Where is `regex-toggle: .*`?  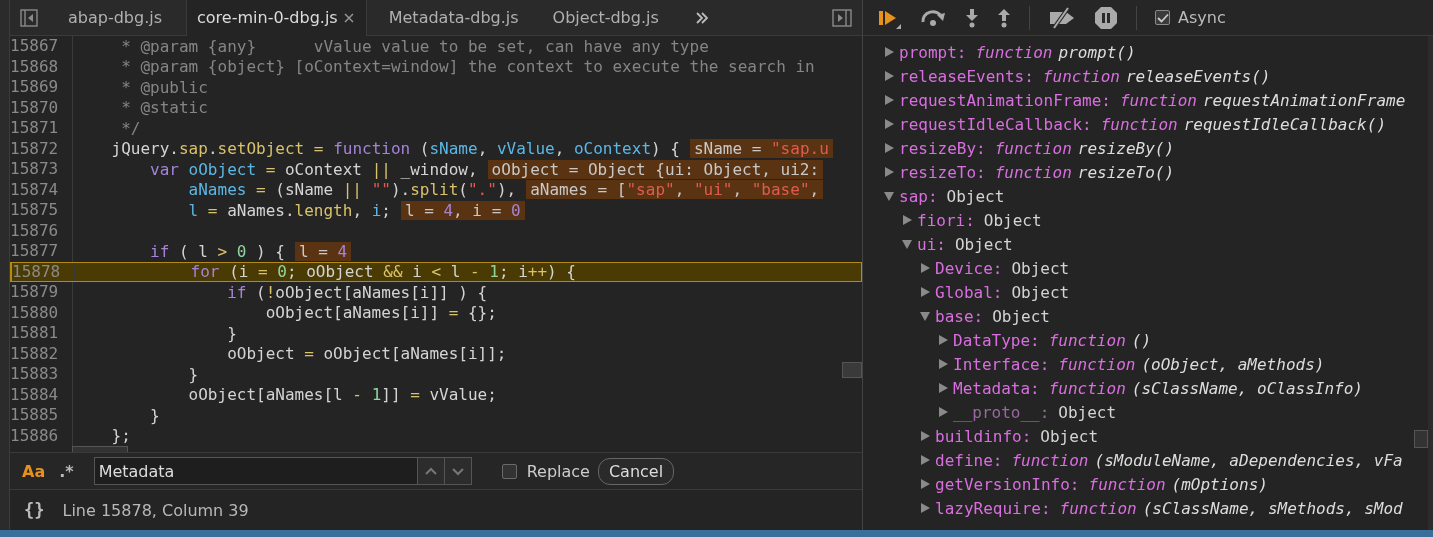
regex-toggle: .* is located at coordinates (66, 471).